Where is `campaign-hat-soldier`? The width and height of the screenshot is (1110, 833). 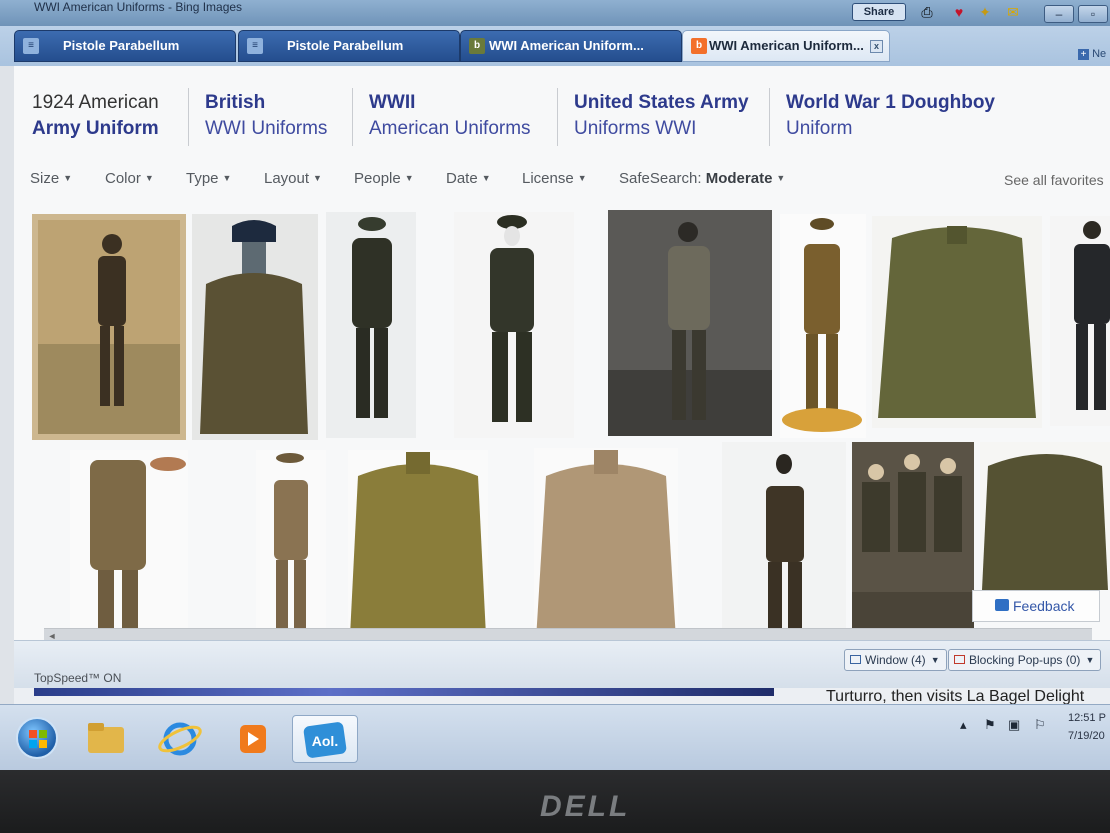 campaign-hat-soldier is located at coordinates (291, 548).